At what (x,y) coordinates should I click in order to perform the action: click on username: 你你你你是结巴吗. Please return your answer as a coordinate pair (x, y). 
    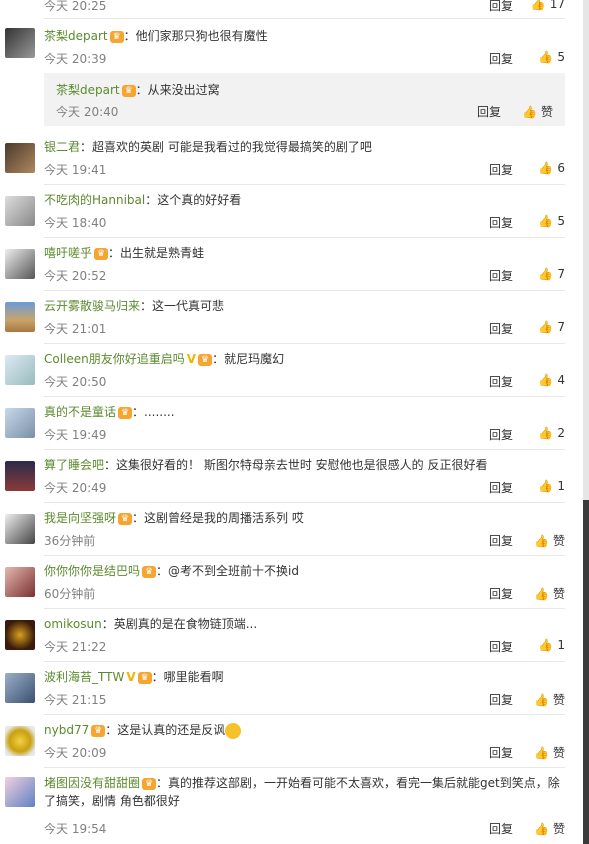
    Looking at the image, I should click on (92, 571).